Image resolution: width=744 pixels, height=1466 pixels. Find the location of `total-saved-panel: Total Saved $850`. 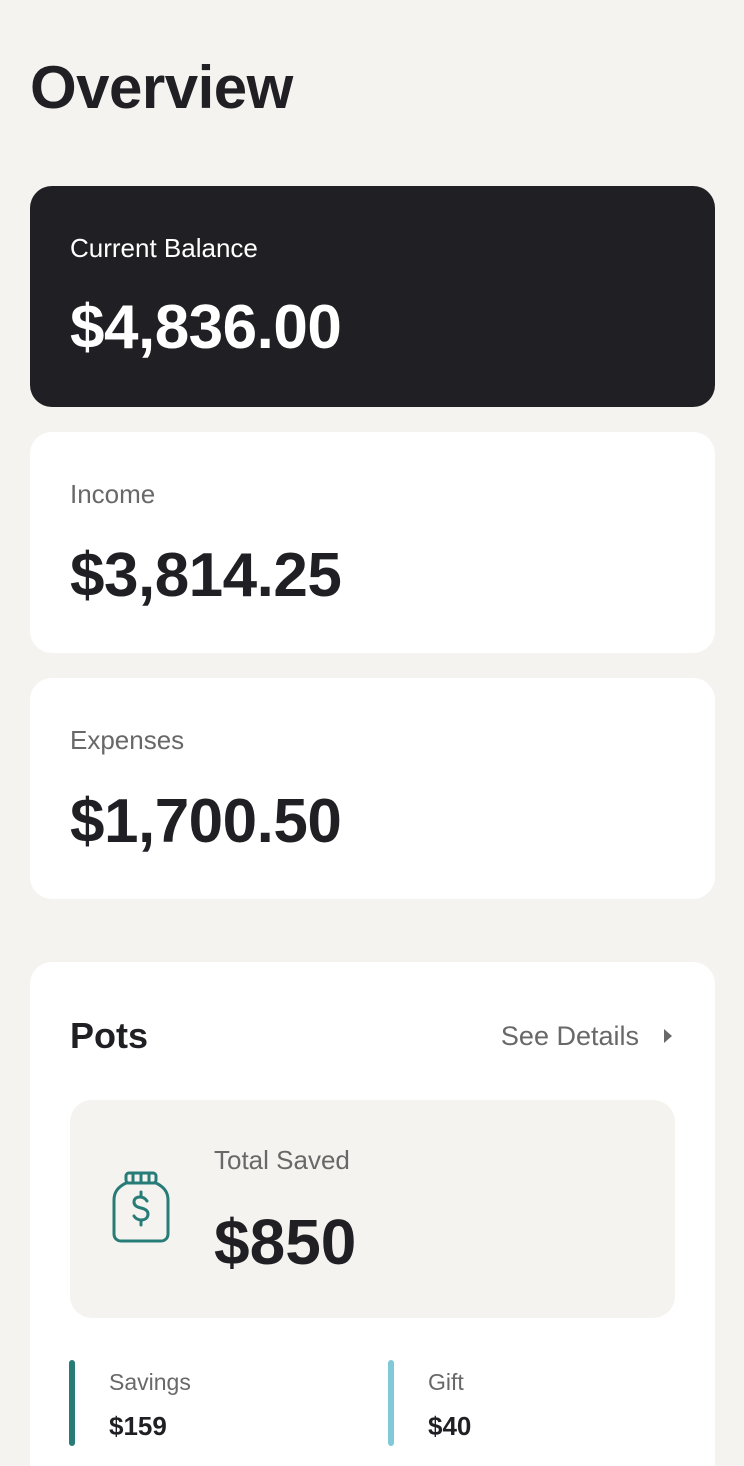

total-saved-panel: Total Saved $850 is located at coordinates (372, 1209).